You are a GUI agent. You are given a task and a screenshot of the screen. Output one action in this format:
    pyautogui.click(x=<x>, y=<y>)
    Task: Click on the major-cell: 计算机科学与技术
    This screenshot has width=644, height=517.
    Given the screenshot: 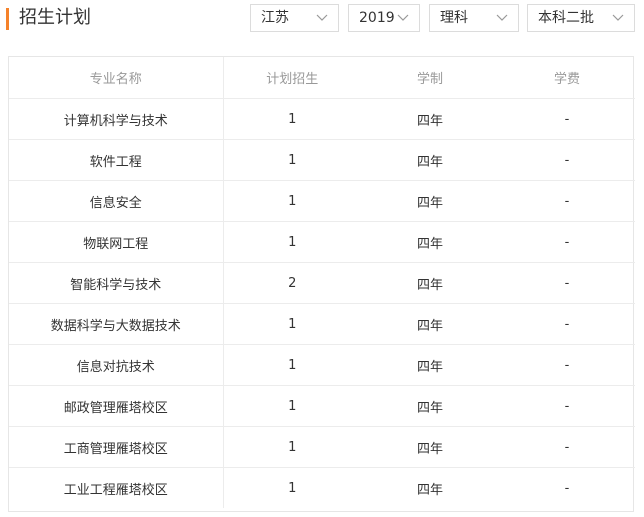 What is the action you would take?
    pyautogui.click(x=116, y=119)
    